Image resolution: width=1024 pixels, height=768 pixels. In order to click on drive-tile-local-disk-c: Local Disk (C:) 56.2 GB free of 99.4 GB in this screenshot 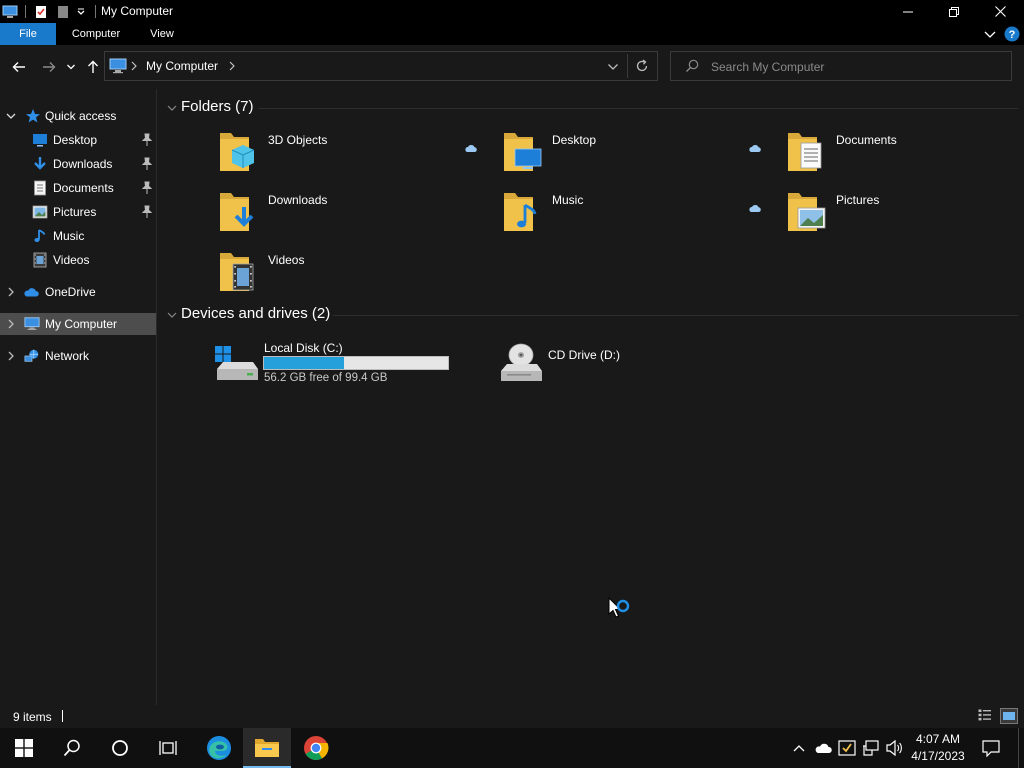, I will do `click(349, 367)`.